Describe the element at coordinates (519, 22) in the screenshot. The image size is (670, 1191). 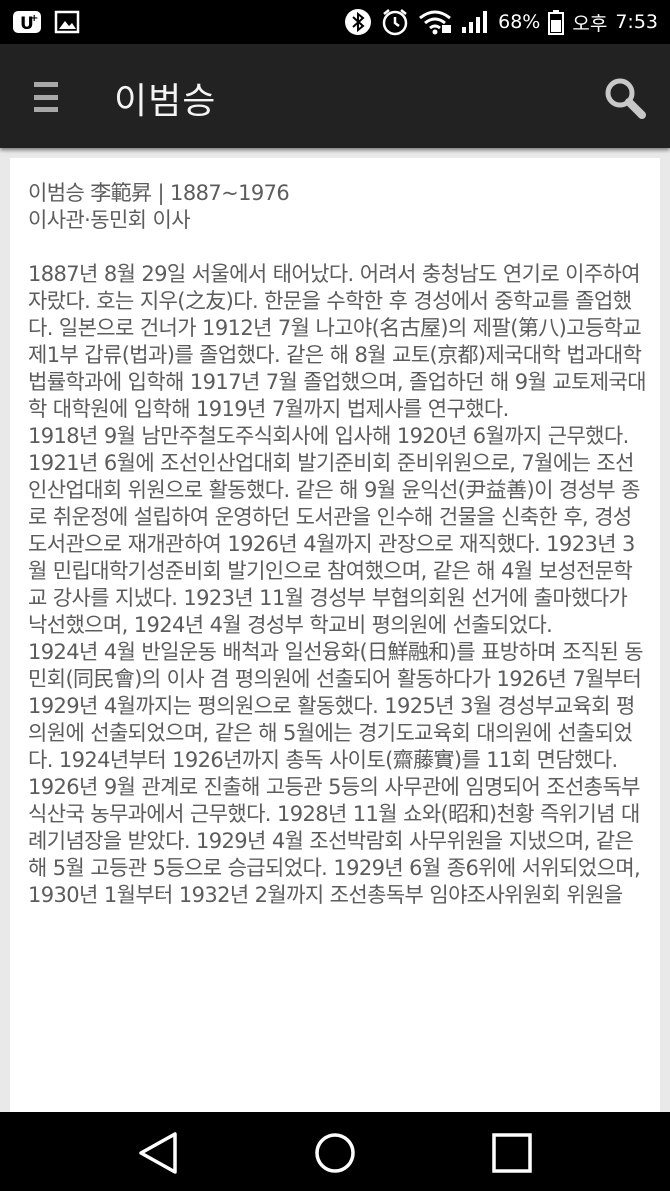
I see `battery-percent: 68%` at that location.